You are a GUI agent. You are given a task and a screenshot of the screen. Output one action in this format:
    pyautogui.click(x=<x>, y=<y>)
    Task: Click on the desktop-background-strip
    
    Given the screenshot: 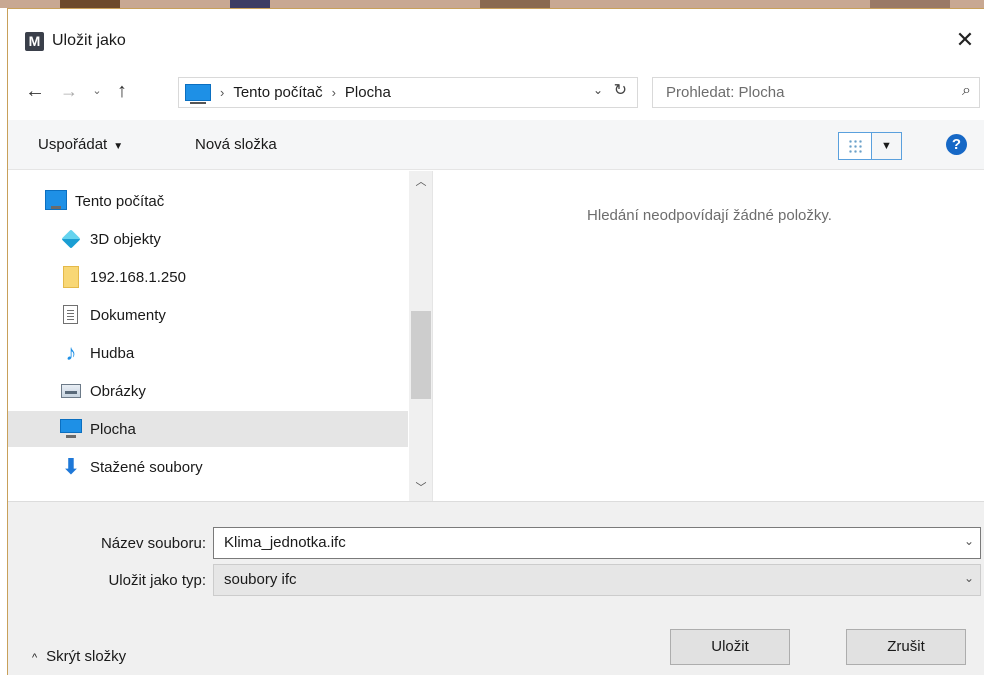 What is the action you would take?
    pyautogui.click(x=492, y=4)
    